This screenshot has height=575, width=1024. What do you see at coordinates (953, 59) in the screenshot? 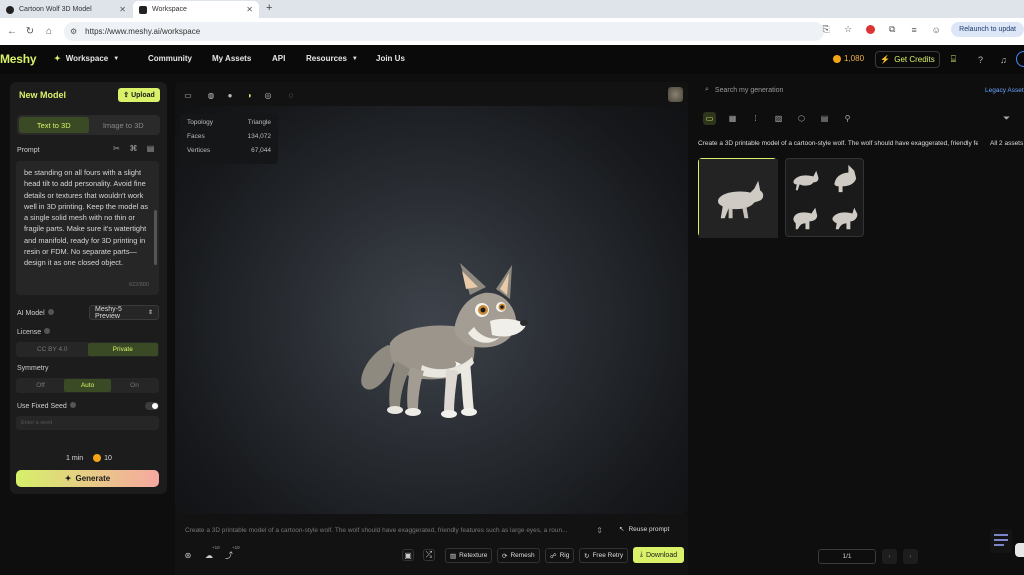
I see `gift-icon: ⌸` at bounding box center [953, 59].